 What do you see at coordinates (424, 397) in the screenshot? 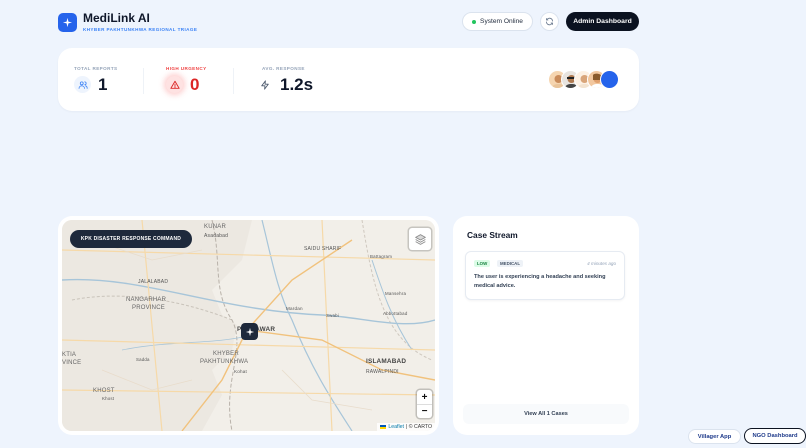
I see `zoom-in-button: +` at bounding box center [424, 397].